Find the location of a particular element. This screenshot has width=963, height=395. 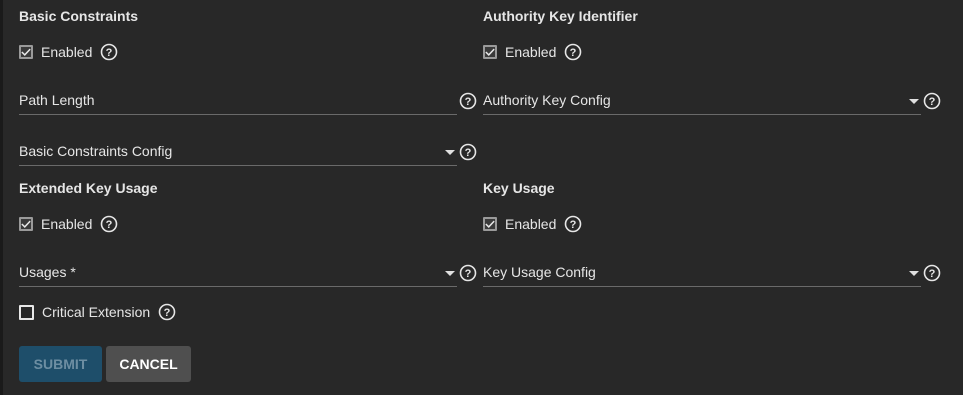

authority-key-config-select: Authority Key Config is located at coordinates (702, 100).